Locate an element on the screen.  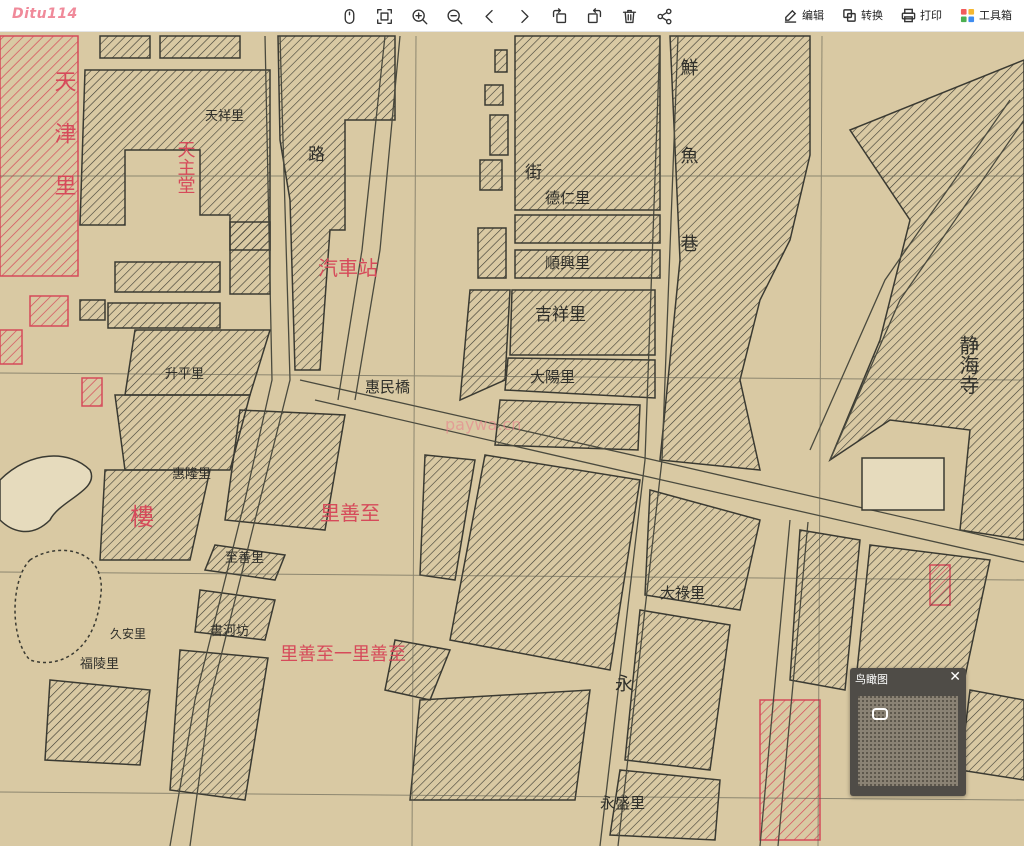
label-huiminqiao: 惠民橋 is located at coordinates (387, 387).